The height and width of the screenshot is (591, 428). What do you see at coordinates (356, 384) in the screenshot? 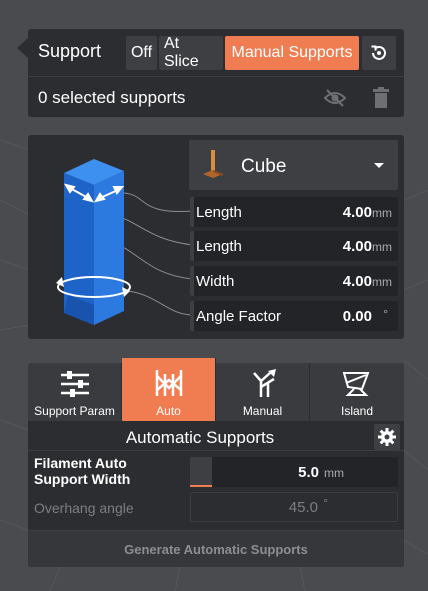
I see `island-icon` at bounding box center [356, 384].